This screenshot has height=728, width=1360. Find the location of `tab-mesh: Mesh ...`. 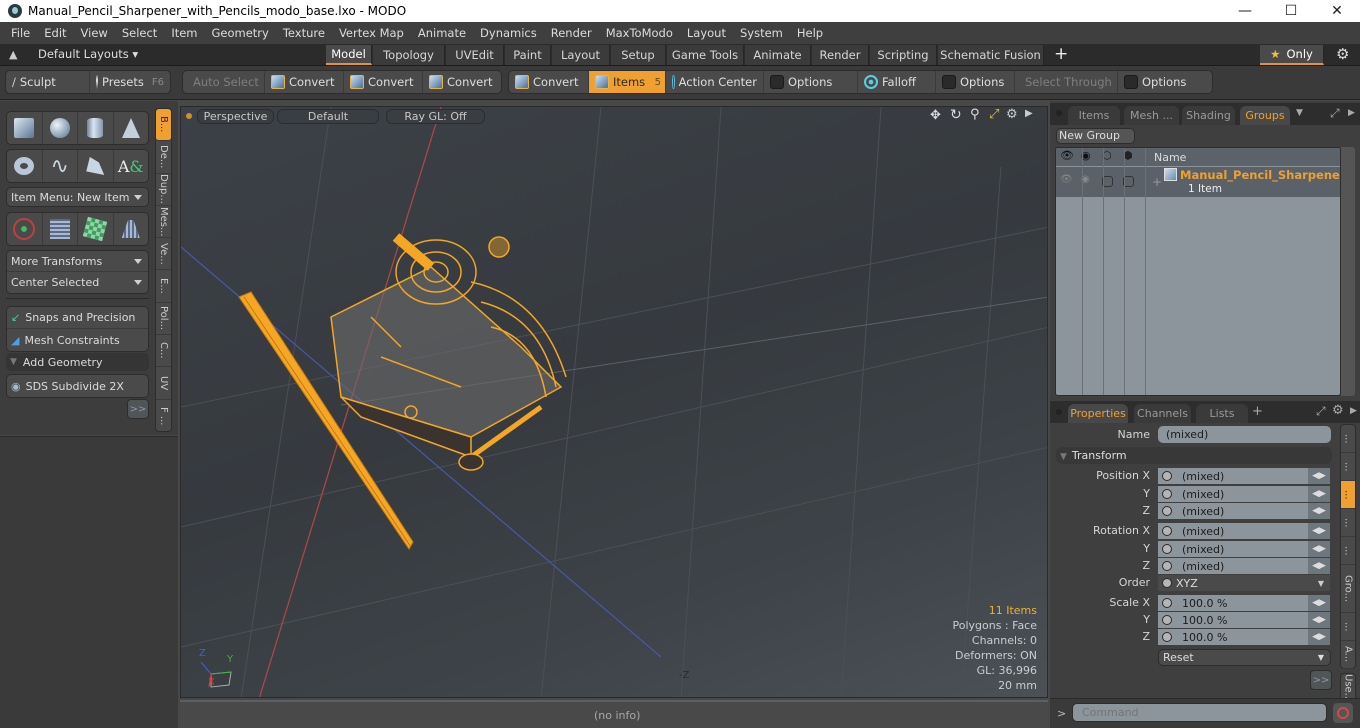

tab-mesh: Mesh ... is located at coordinates (1151, 115).